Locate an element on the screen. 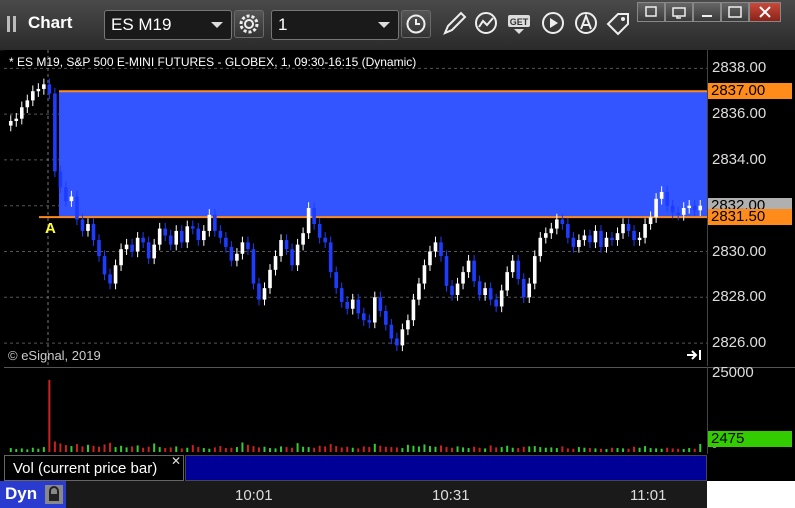  dynamic-mode-label: Dyn is located at coordinates (21, 493).